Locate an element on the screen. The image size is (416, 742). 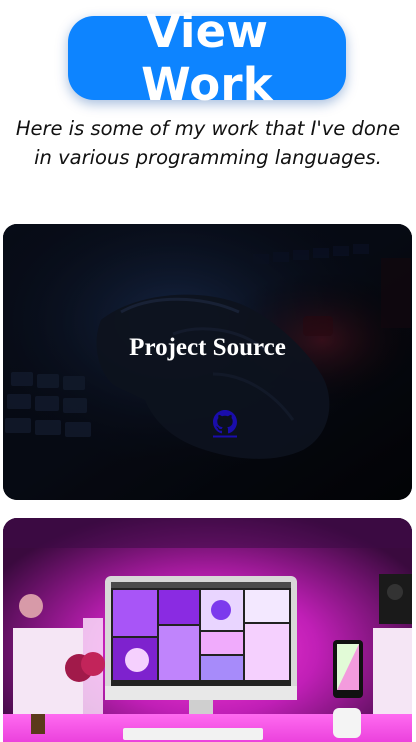
github-icon is located at coordinates (225, 424).